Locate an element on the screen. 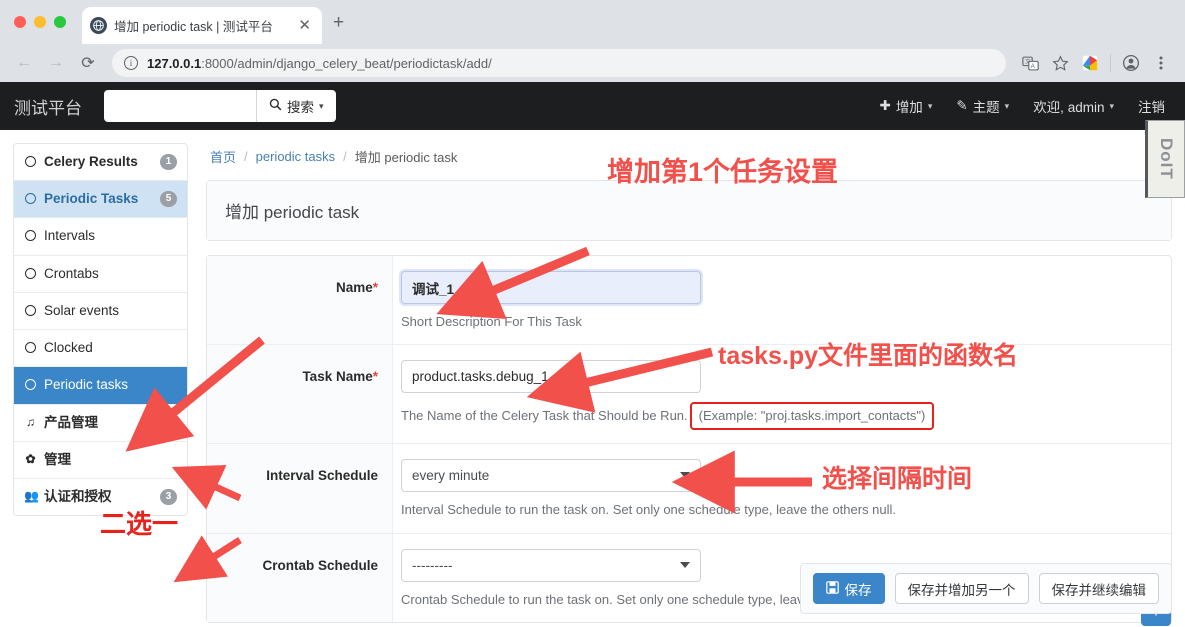 The image size is (1185, 627). sidebar-item-label: Periodic tasks is located at coordinates (86, 385).